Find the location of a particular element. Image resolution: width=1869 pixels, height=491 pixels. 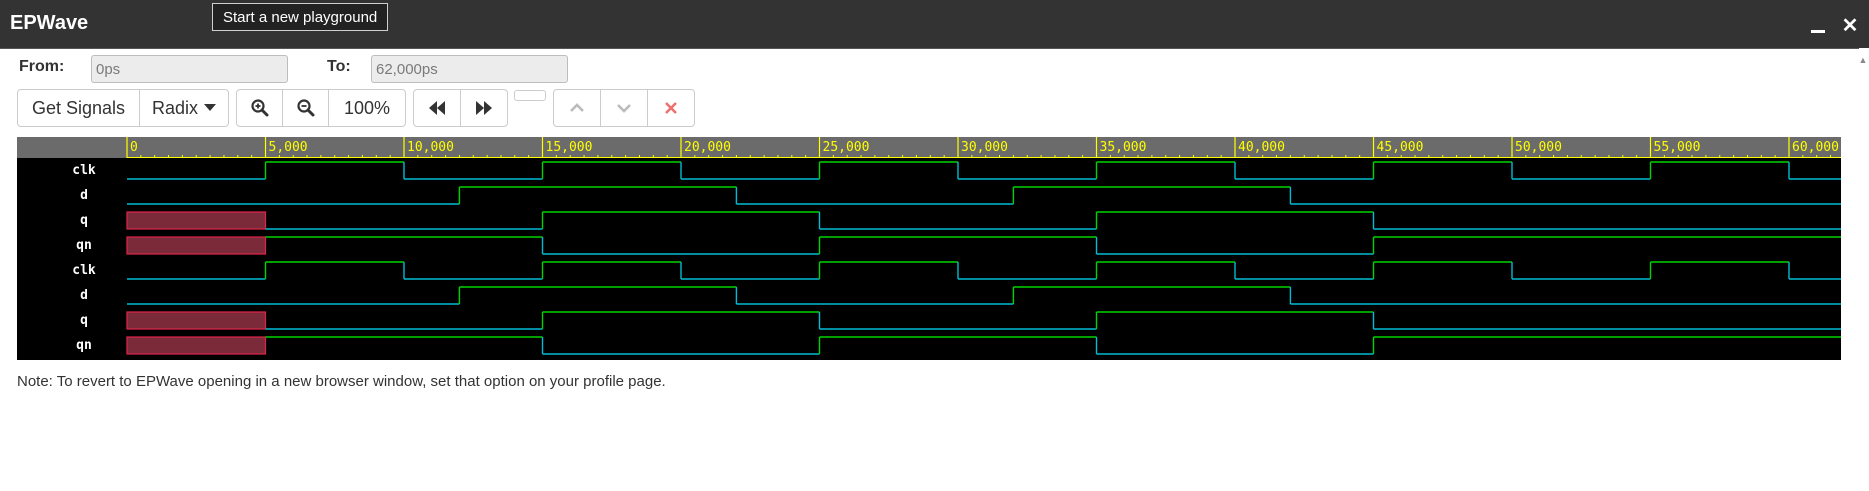

fast-forward-icon is located at coordinates (484, 108).